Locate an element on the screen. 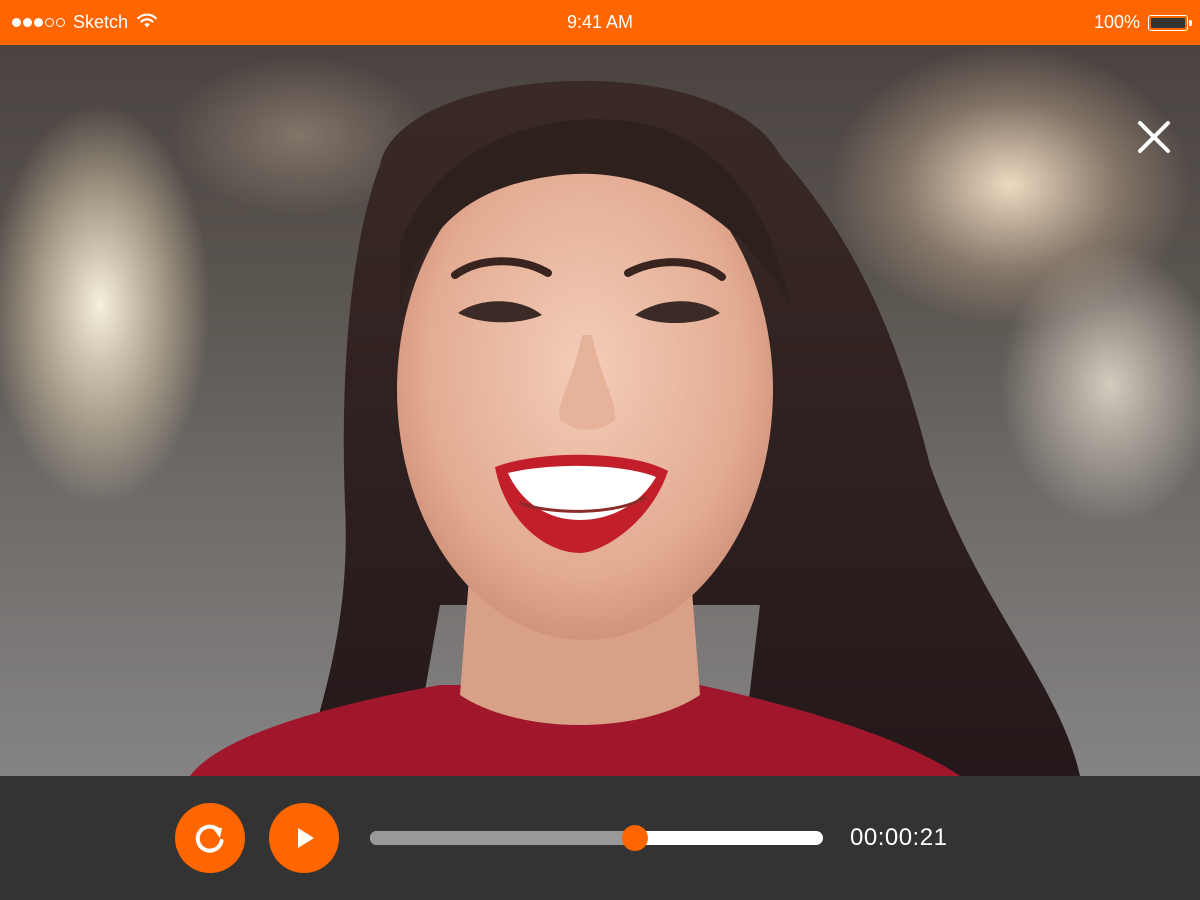  status-left: Sketch is located at coordinates (85, 22).